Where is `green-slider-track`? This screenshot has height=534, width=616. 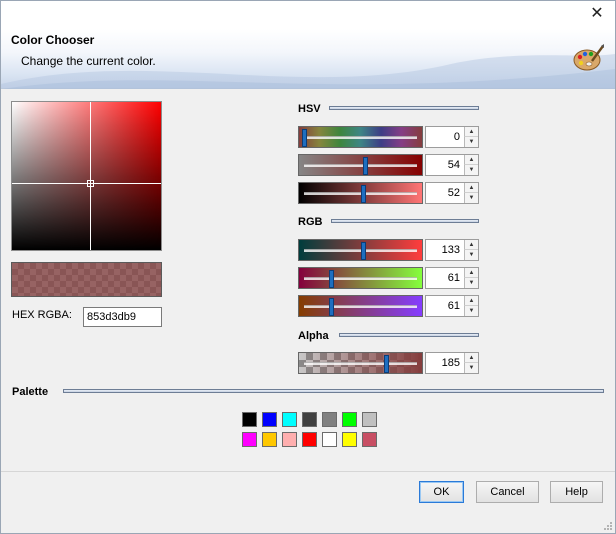
green-slider-track is located at coordinates (360, 278).